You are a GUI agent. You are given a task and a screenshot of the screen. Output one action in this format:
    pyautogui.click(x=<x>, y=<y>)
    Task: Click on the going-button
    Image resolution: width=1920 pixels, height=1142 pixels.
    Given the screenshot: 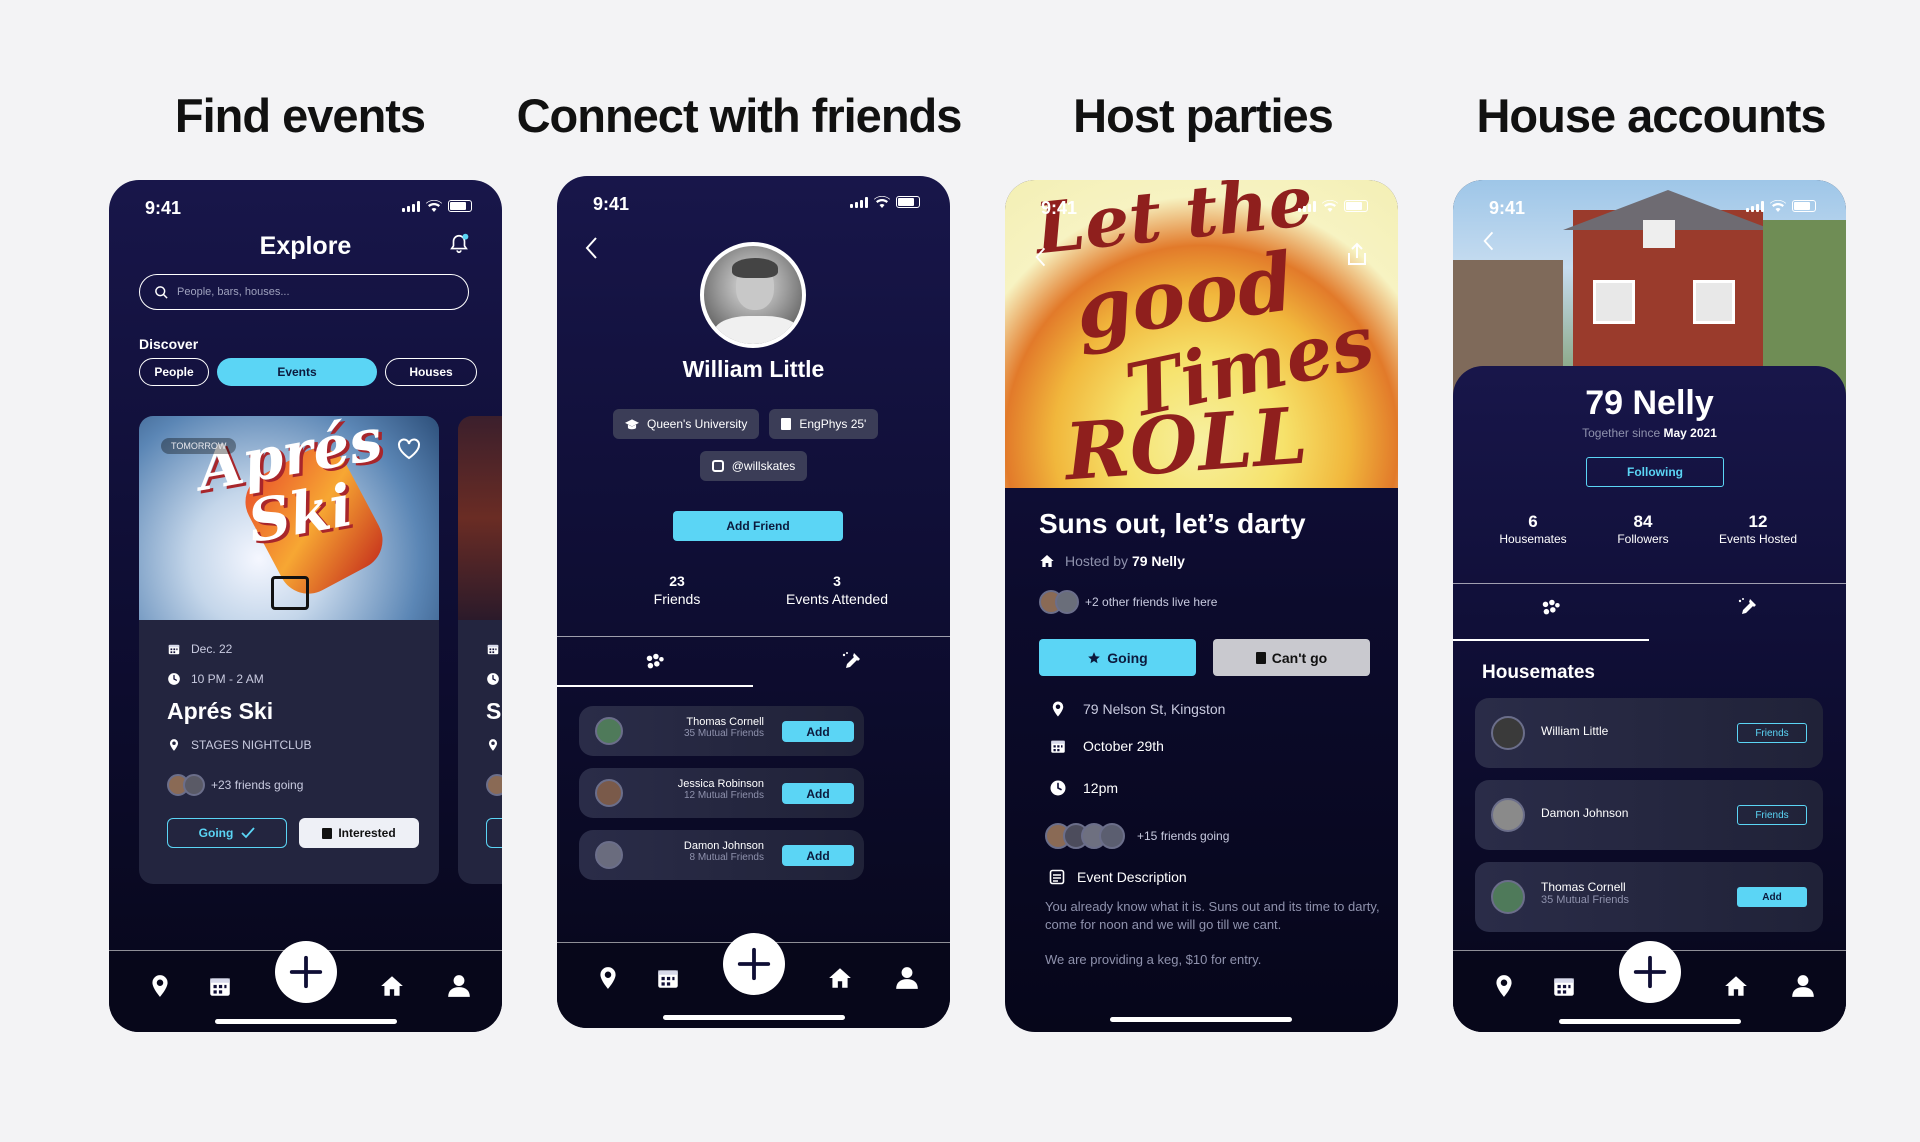 What is the action you would take?
    pyautogui.click(x=494, y=833)
    